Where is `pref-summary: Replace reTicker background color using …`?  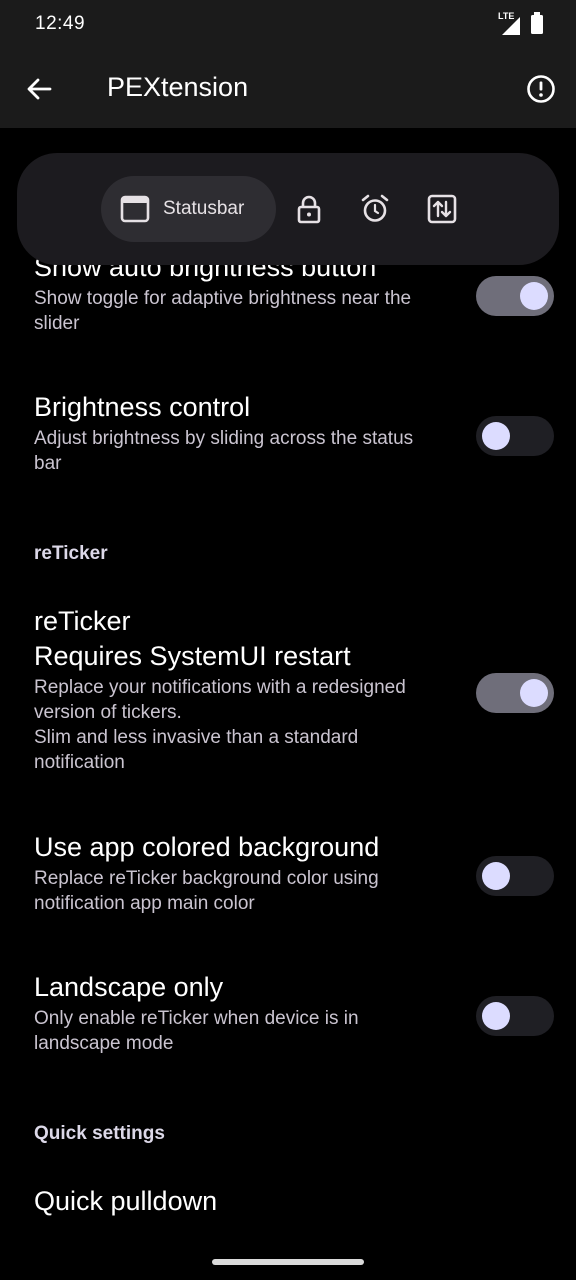 pref-summary: Replace reTicker background color using … is located at coordinates (244, 891).